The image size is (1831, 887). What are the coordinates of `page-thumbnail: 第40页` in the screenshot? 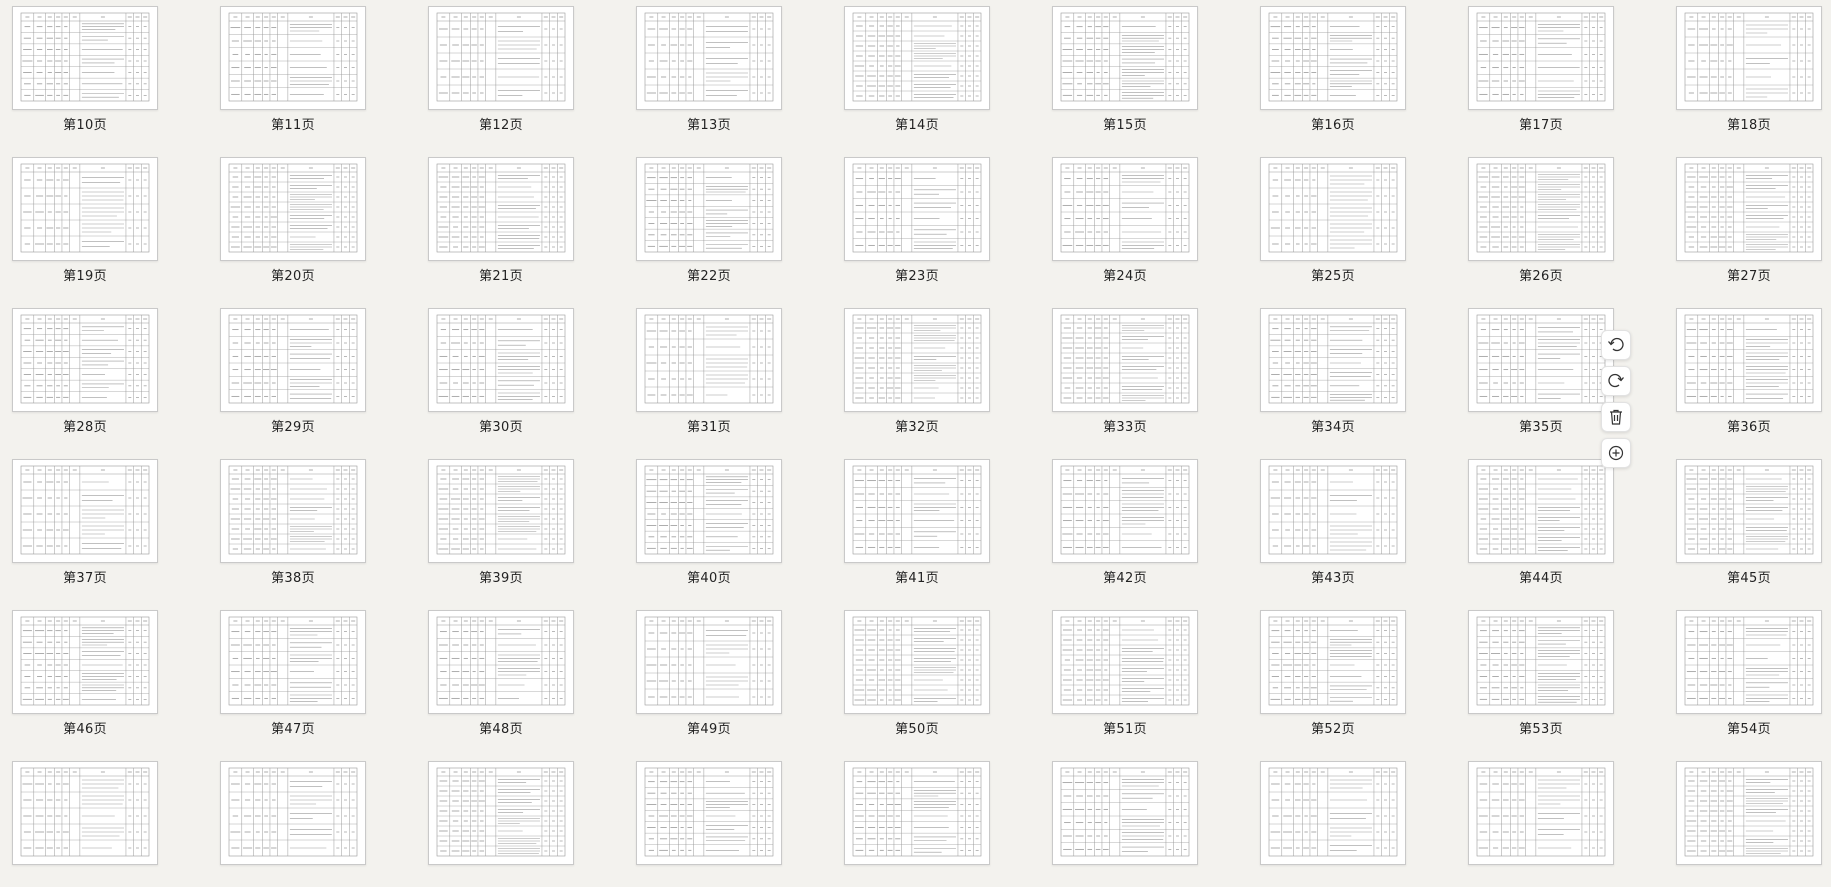 It's located at (709, 519).